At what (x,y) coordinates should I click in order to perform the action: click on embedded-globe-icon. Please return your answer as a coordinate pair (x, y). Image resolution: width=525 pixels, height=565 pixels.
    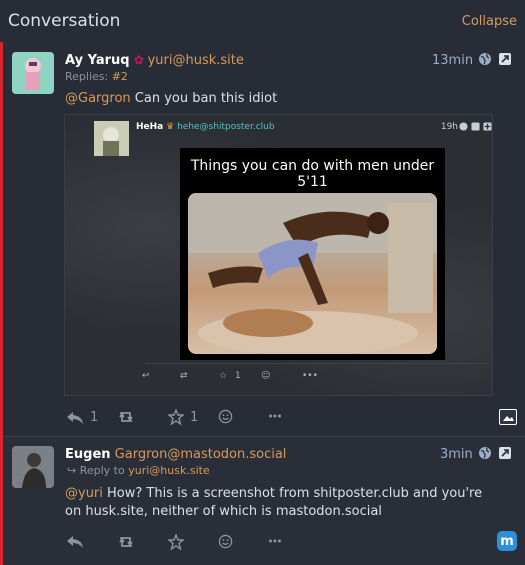
    Looking at the image, I should click on (463, 126).